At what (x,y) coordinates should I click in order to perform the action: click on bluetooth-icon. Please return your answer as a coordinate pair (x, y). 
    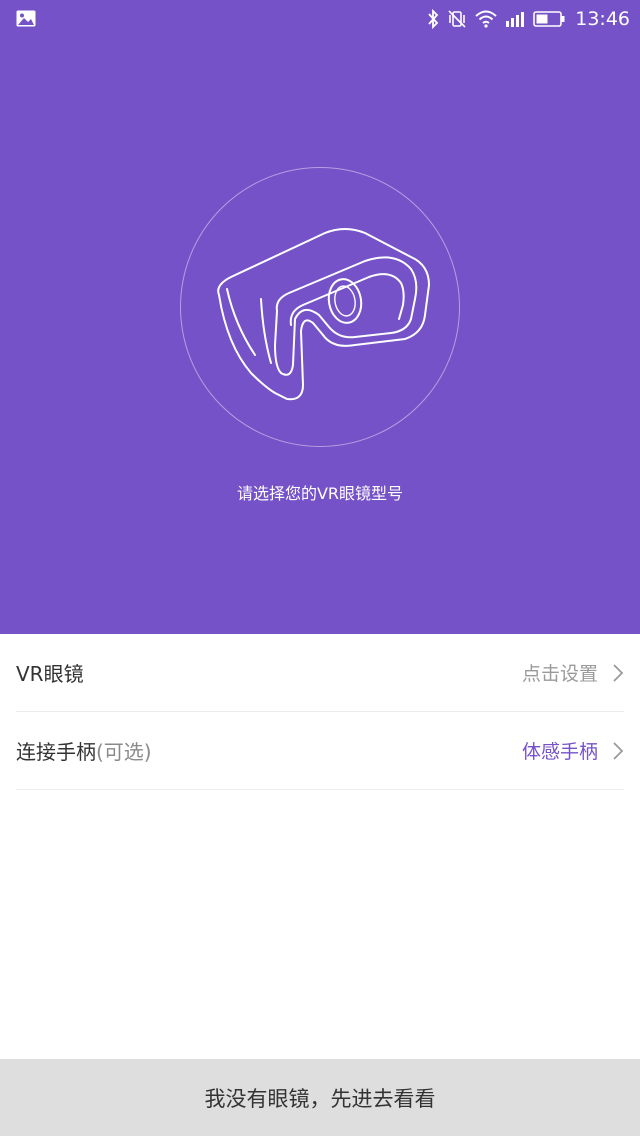
    Looking at the image, I should click on (433, 19).